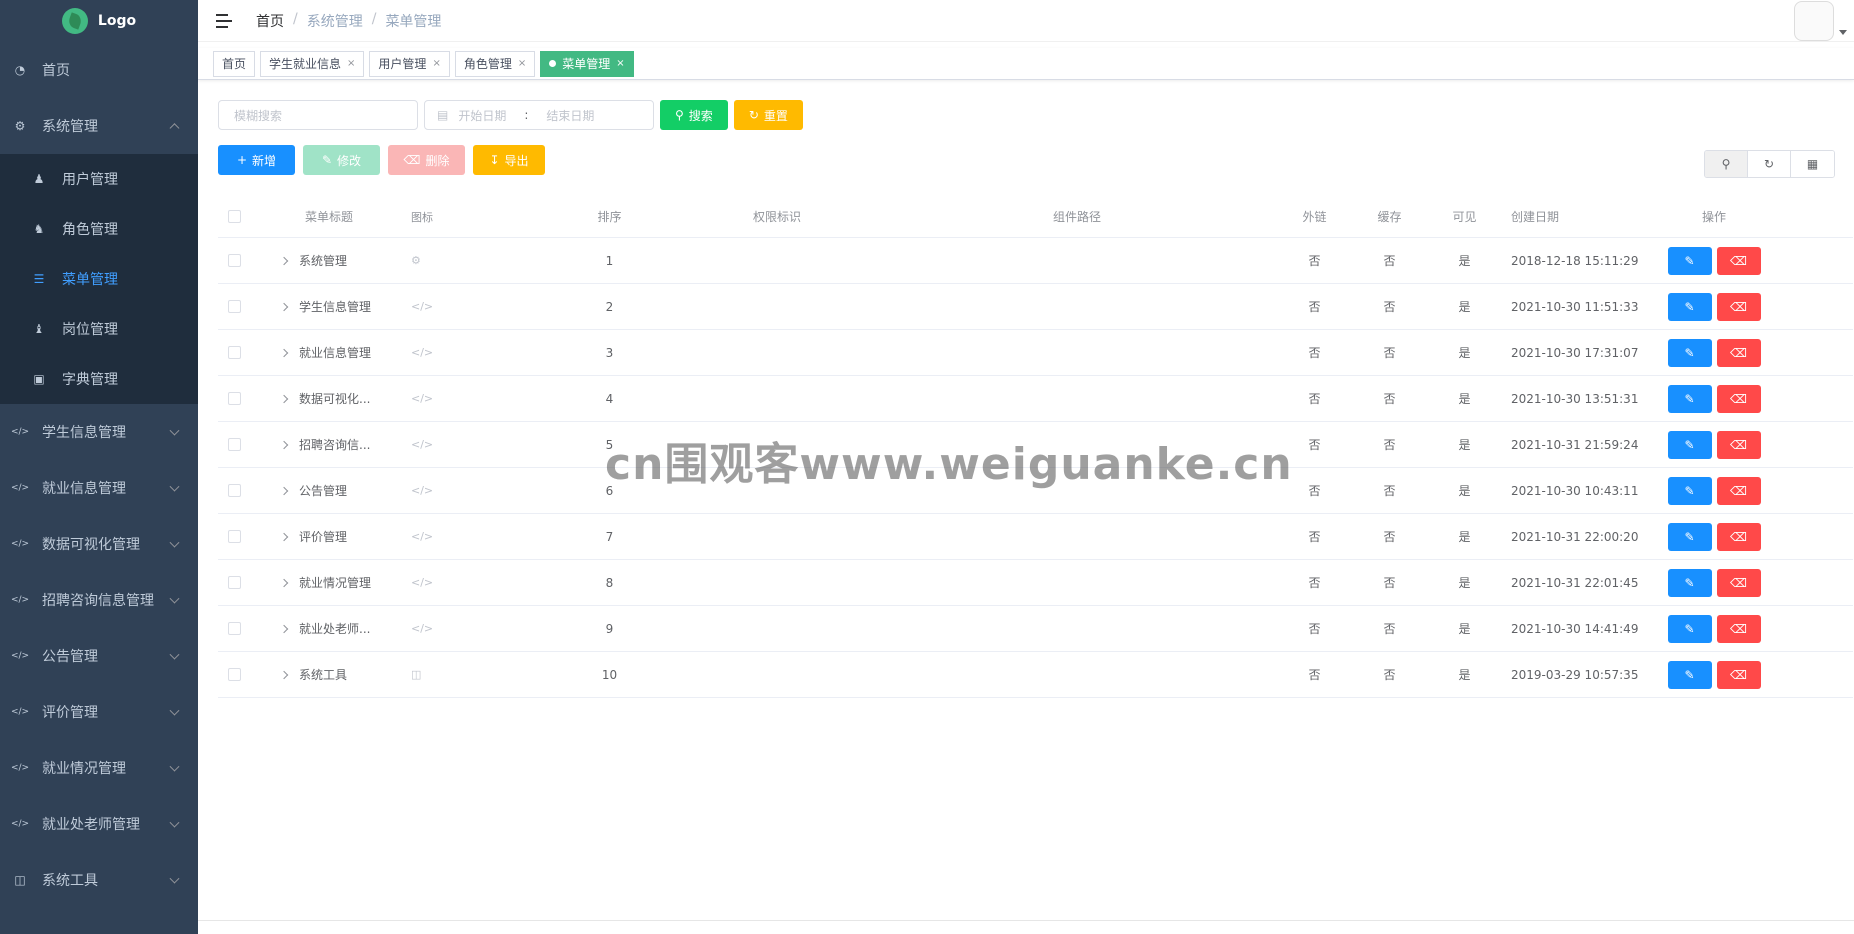 This screenshot has width=1854, height=934. What do you see at coordinates (1843, 32) in the screenshot?
I see `caret-down-icon` at bounding box center [1843, 32].